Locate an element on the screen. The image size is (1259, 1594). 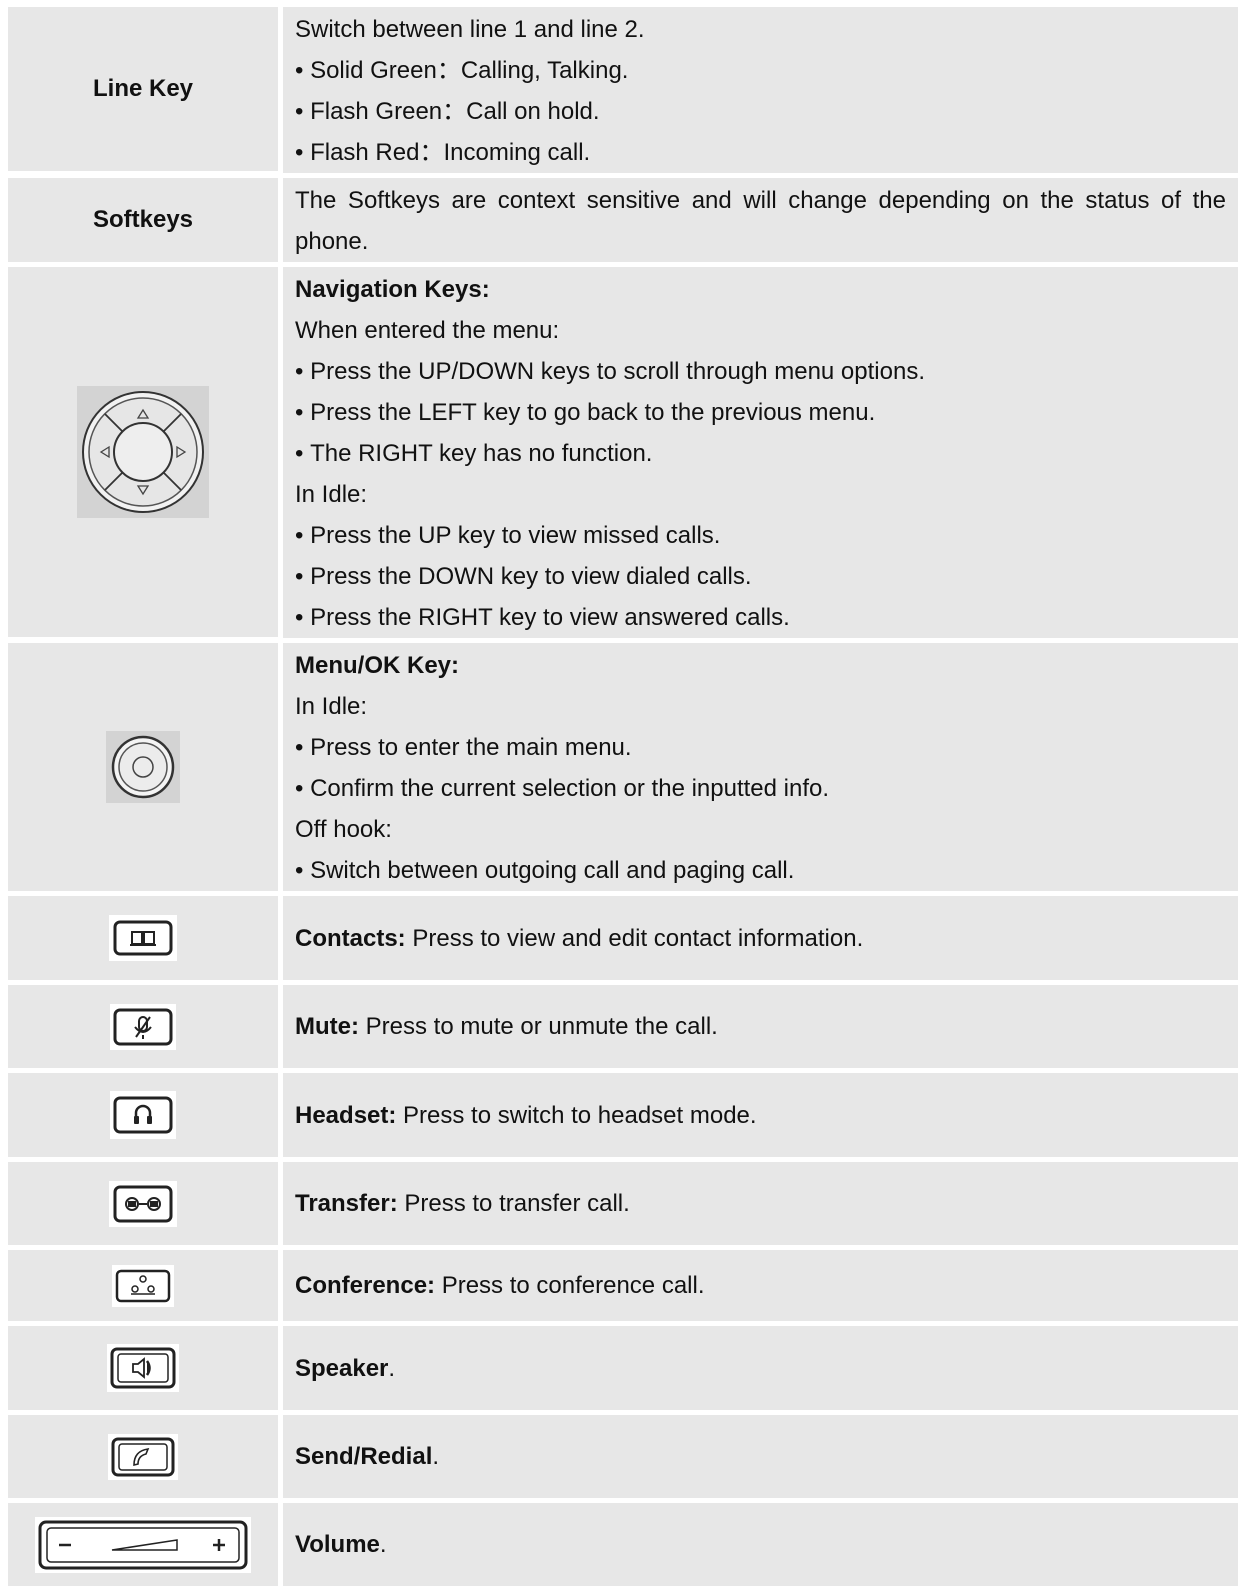
speaker-icon is located at coordinates (143, 1368).